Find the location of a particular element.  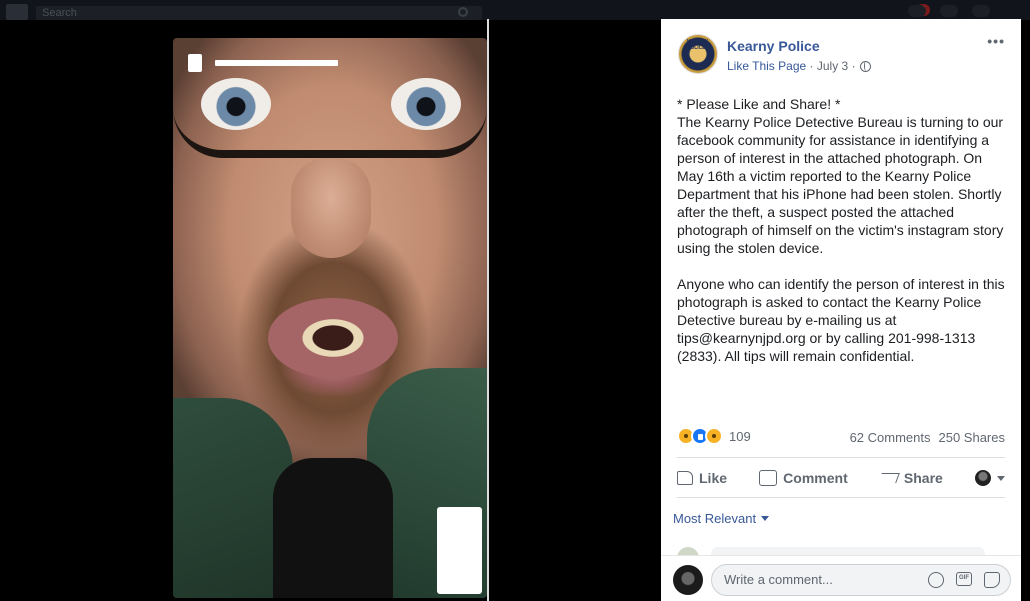

comment-icon is located at coordinates (768, 478).